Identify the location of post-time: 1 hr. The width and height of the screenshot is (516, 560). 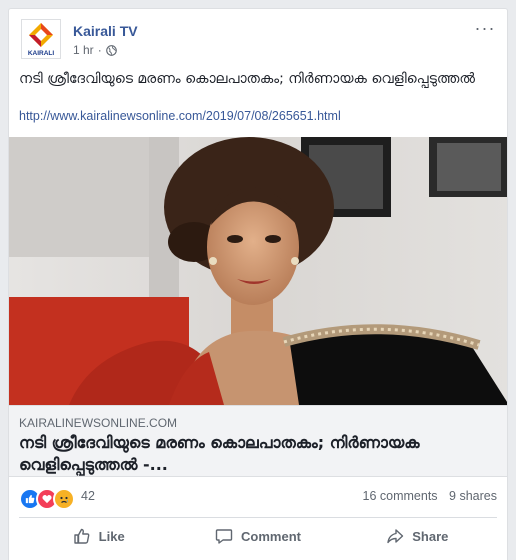
(83, 50).